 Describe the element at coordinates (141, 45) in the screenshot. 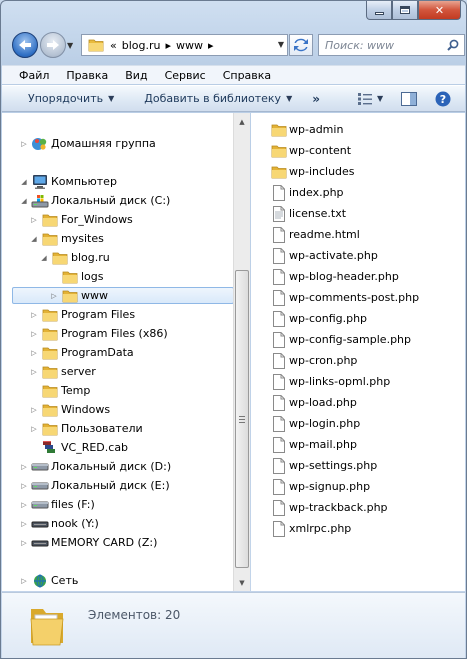

I see `breadcrumb-blog-ru: blog.ru` at that location.